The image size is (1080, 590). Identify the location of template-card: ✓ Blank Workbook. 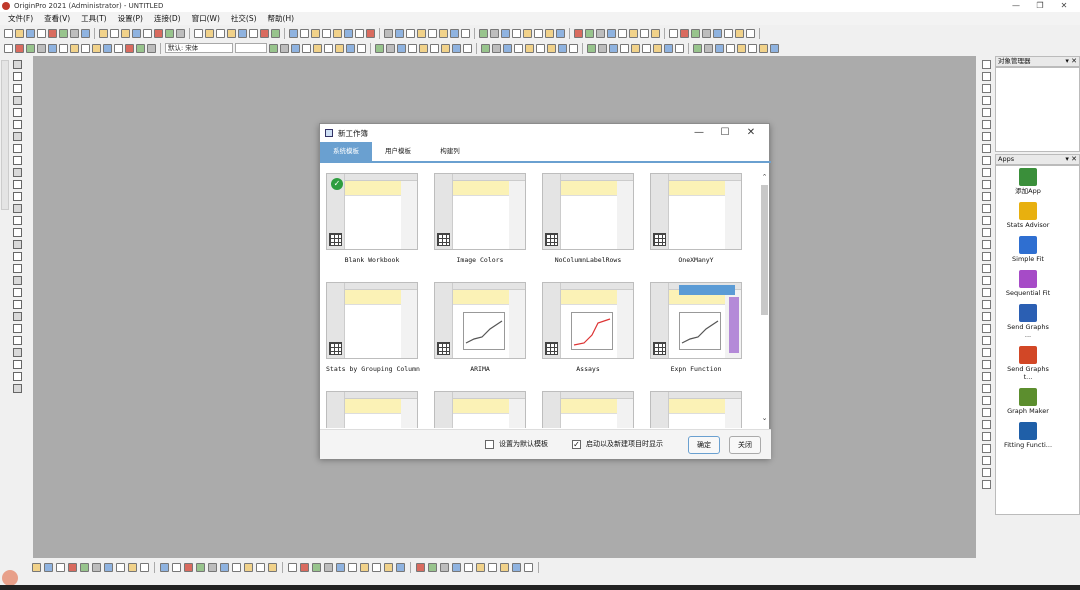
(372, 218).